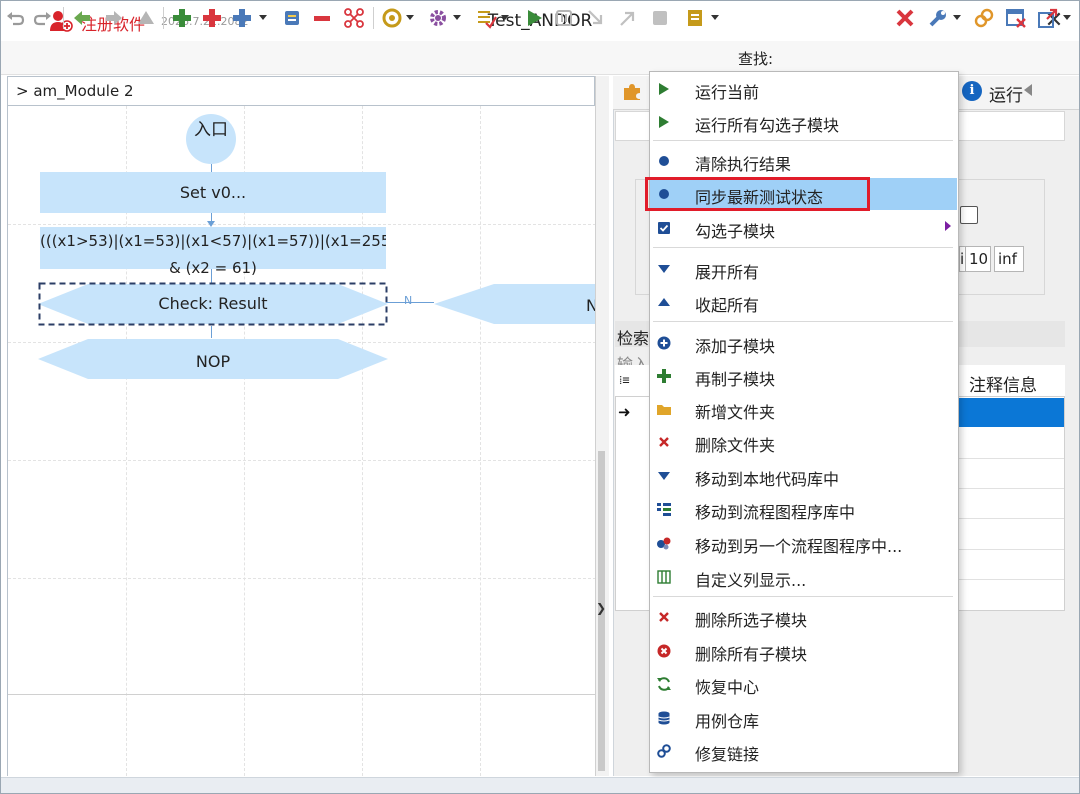 Image resolution: width=1080 pixels, height=794 pixels. Describe the element at coordinates (664, 651) in the screenshot. I see `x-circle-icon` at that location.